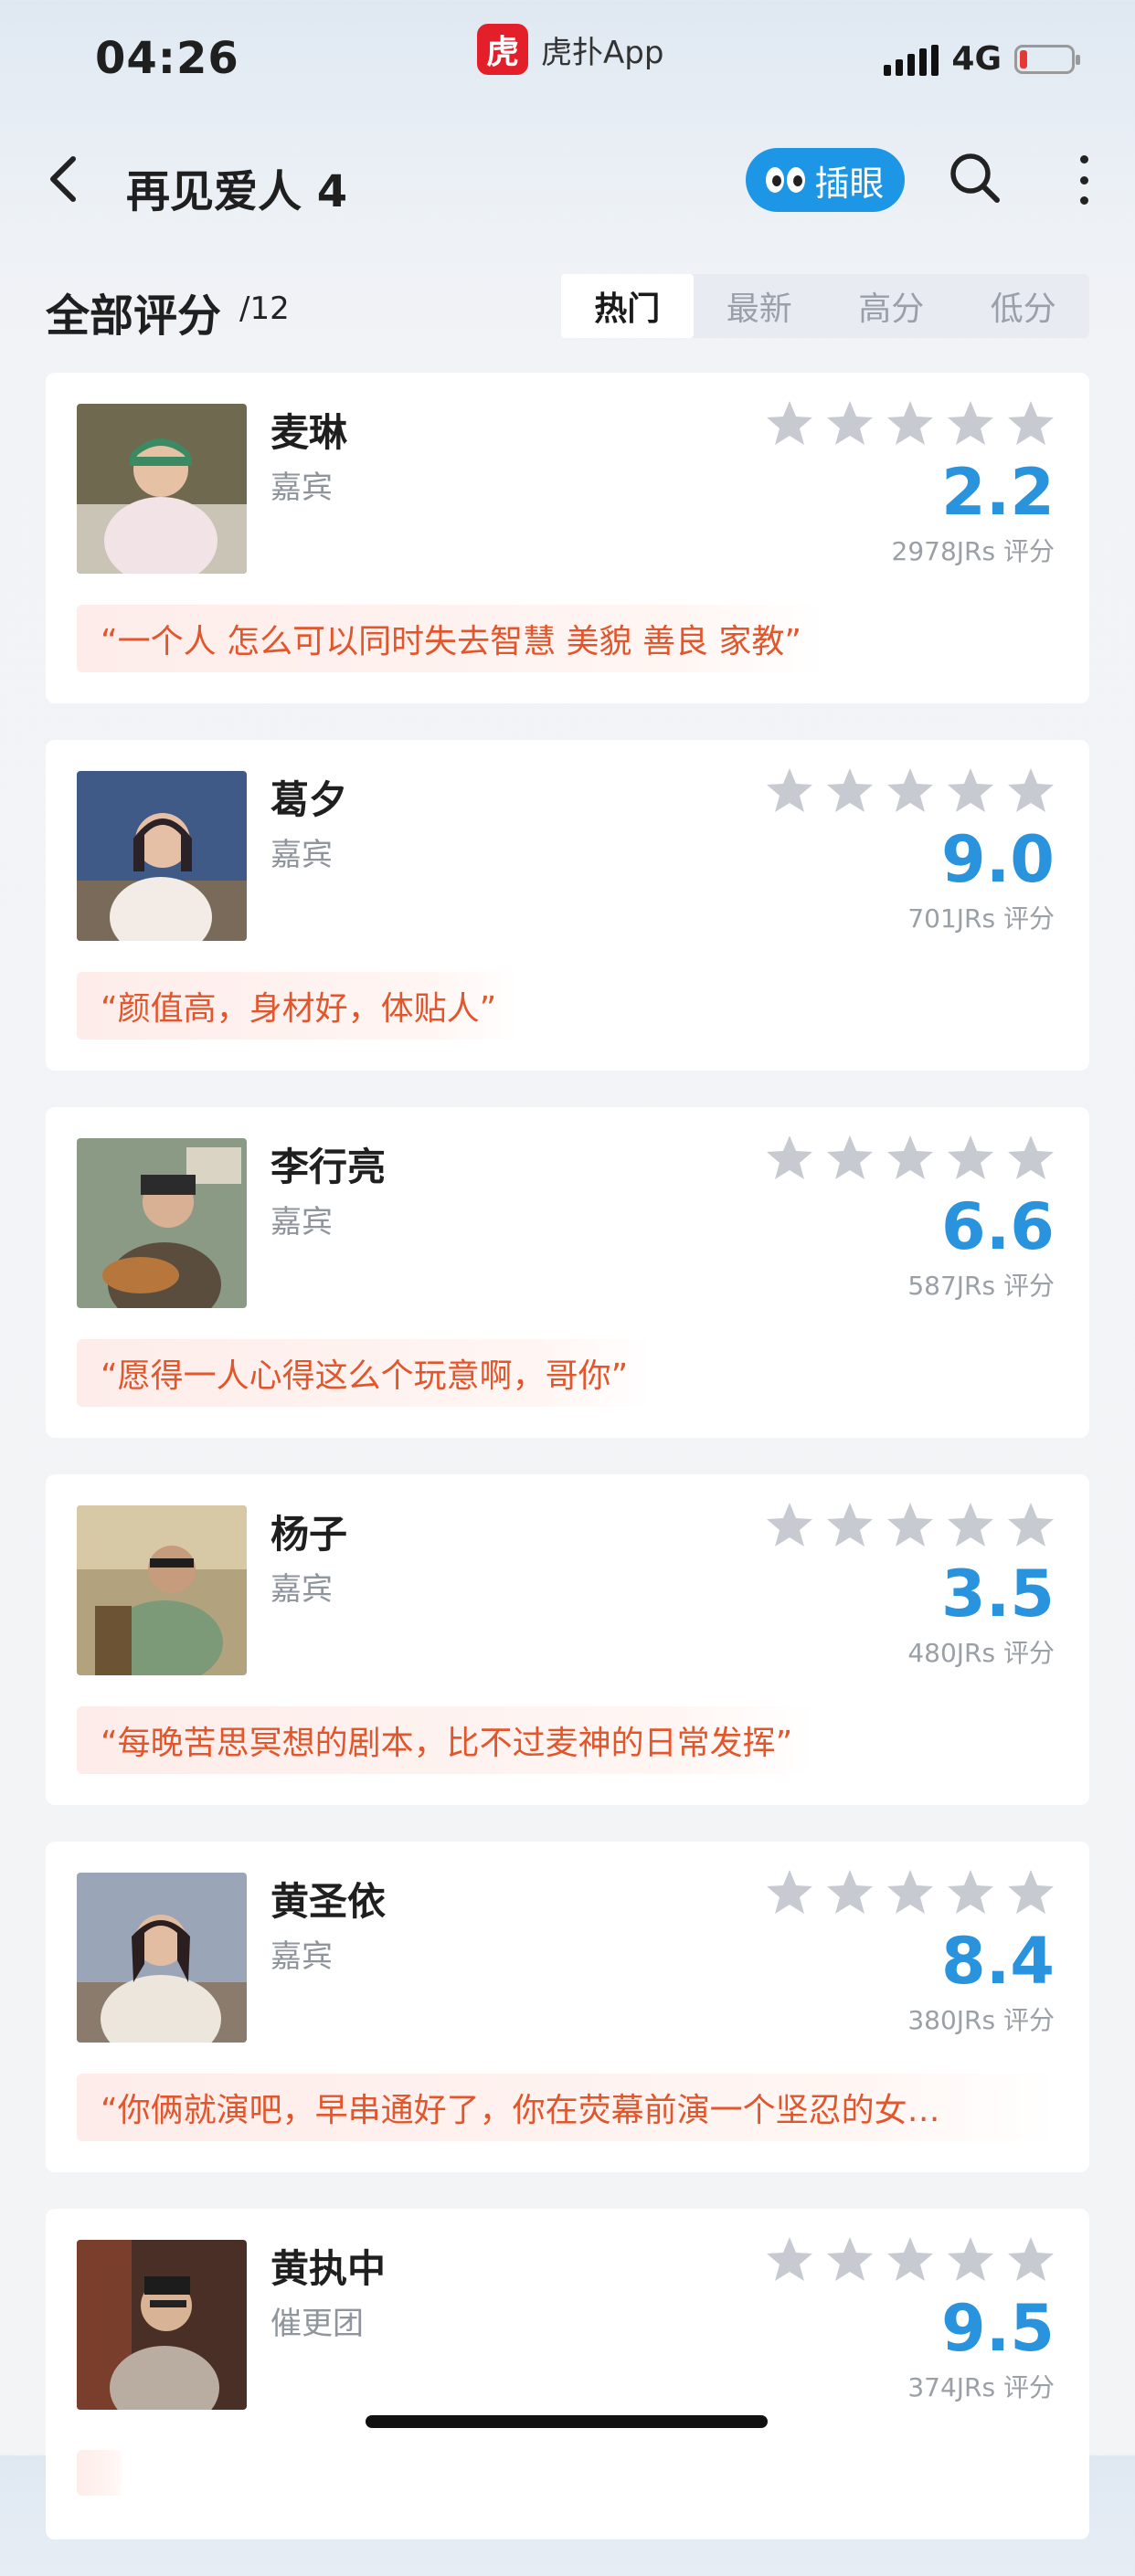  Describe the element at coordinates (997, 1962) in the screenshot. I see `score-value: 8.4` at that location.